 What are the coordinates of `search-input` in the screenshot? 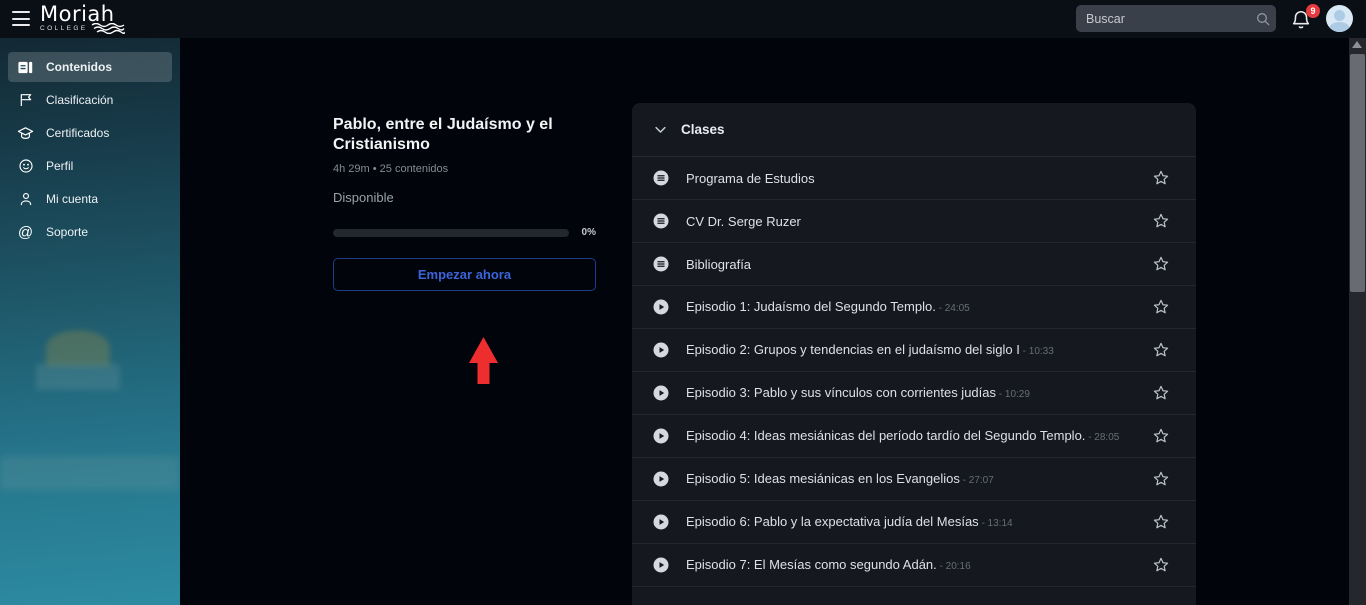 It's located at (1165, 18).